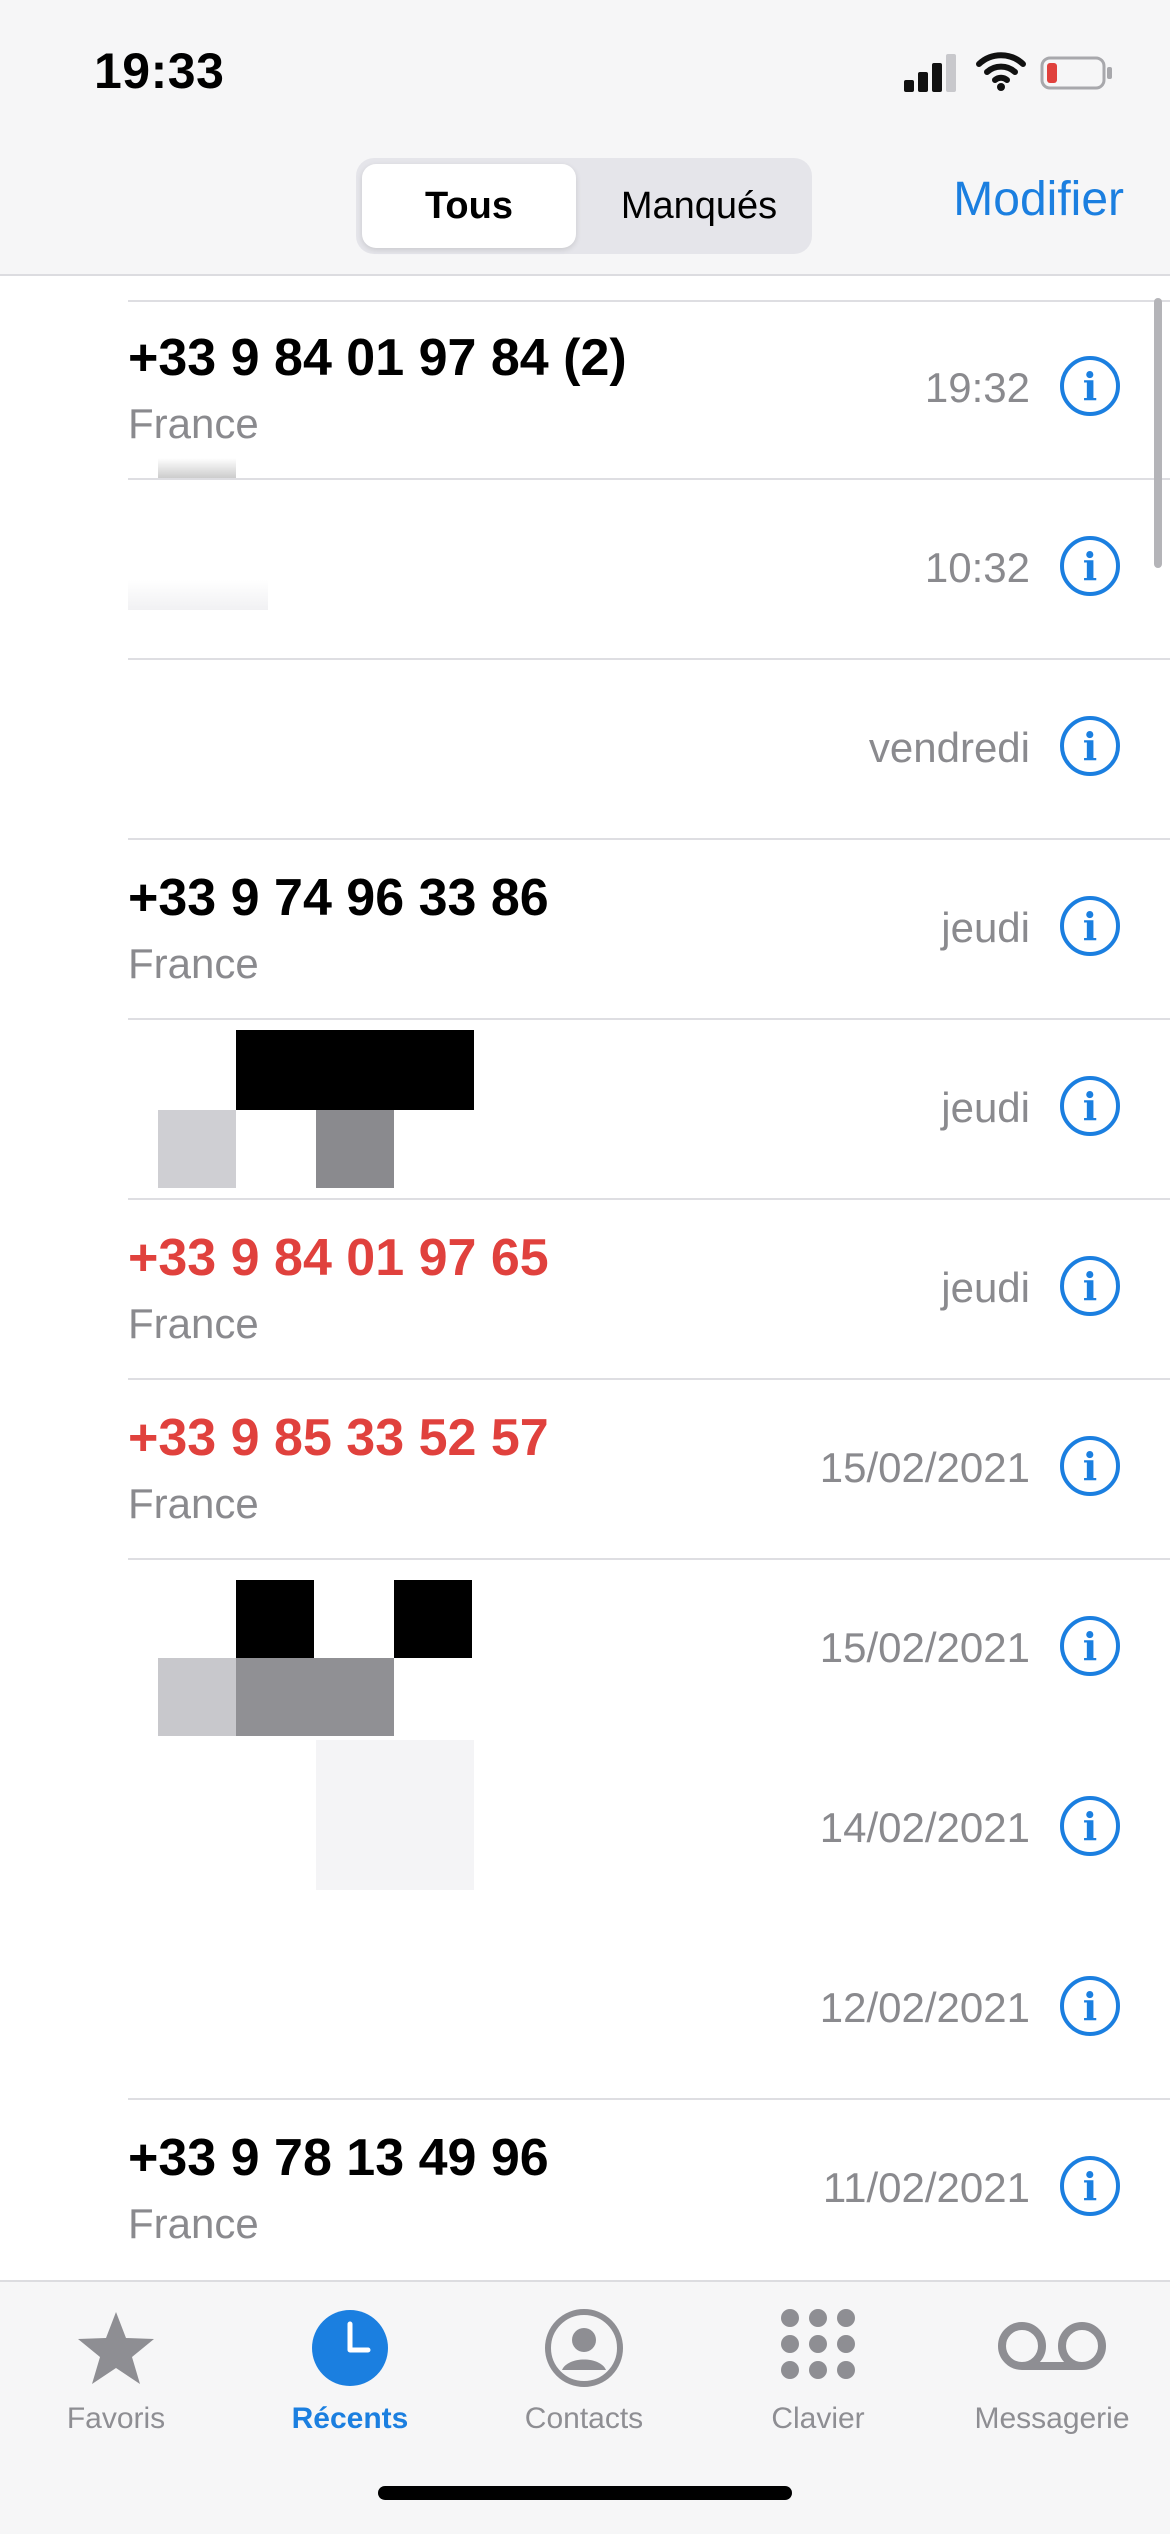  I want to click on call-row: 10:32 i, so click(585, 570).